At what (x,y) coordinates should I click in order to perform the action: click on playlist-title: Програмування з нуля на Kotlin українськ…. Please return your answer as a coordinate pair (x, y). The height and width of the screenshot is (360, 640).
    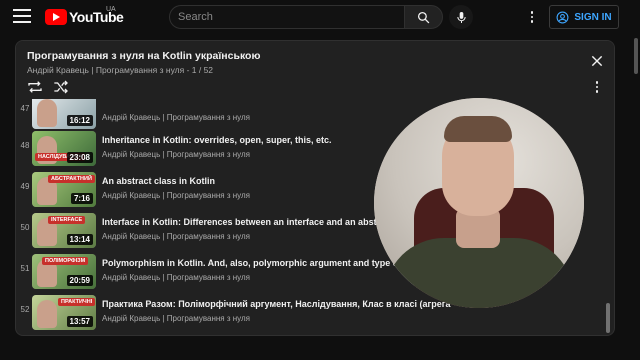
    Looking at the image, I should click on (143, 56).